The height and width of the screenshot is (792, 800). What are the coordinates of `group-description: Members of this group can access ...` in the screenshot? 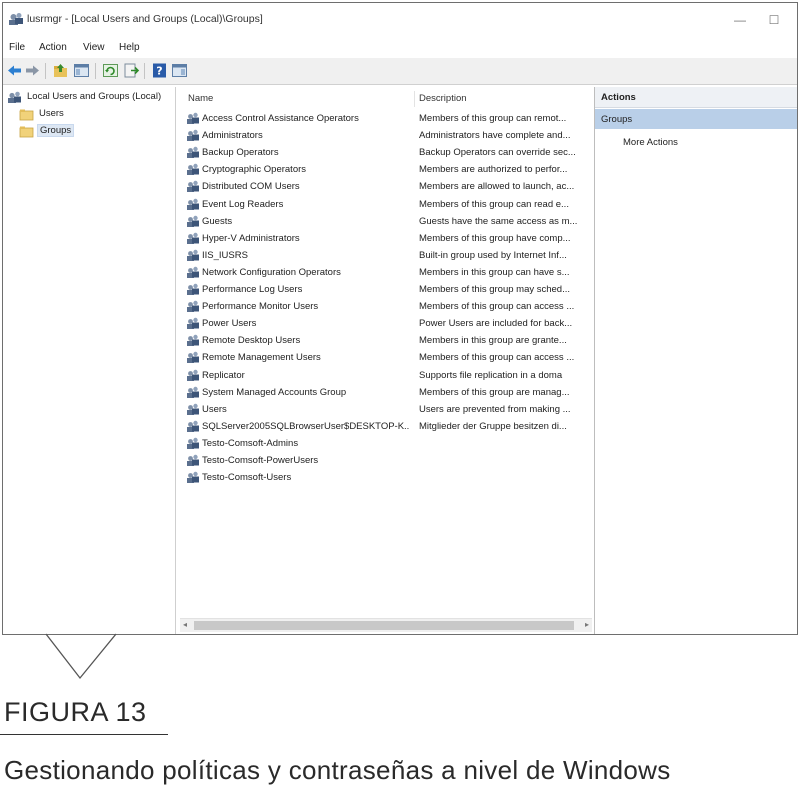 It's located at (497, 307).